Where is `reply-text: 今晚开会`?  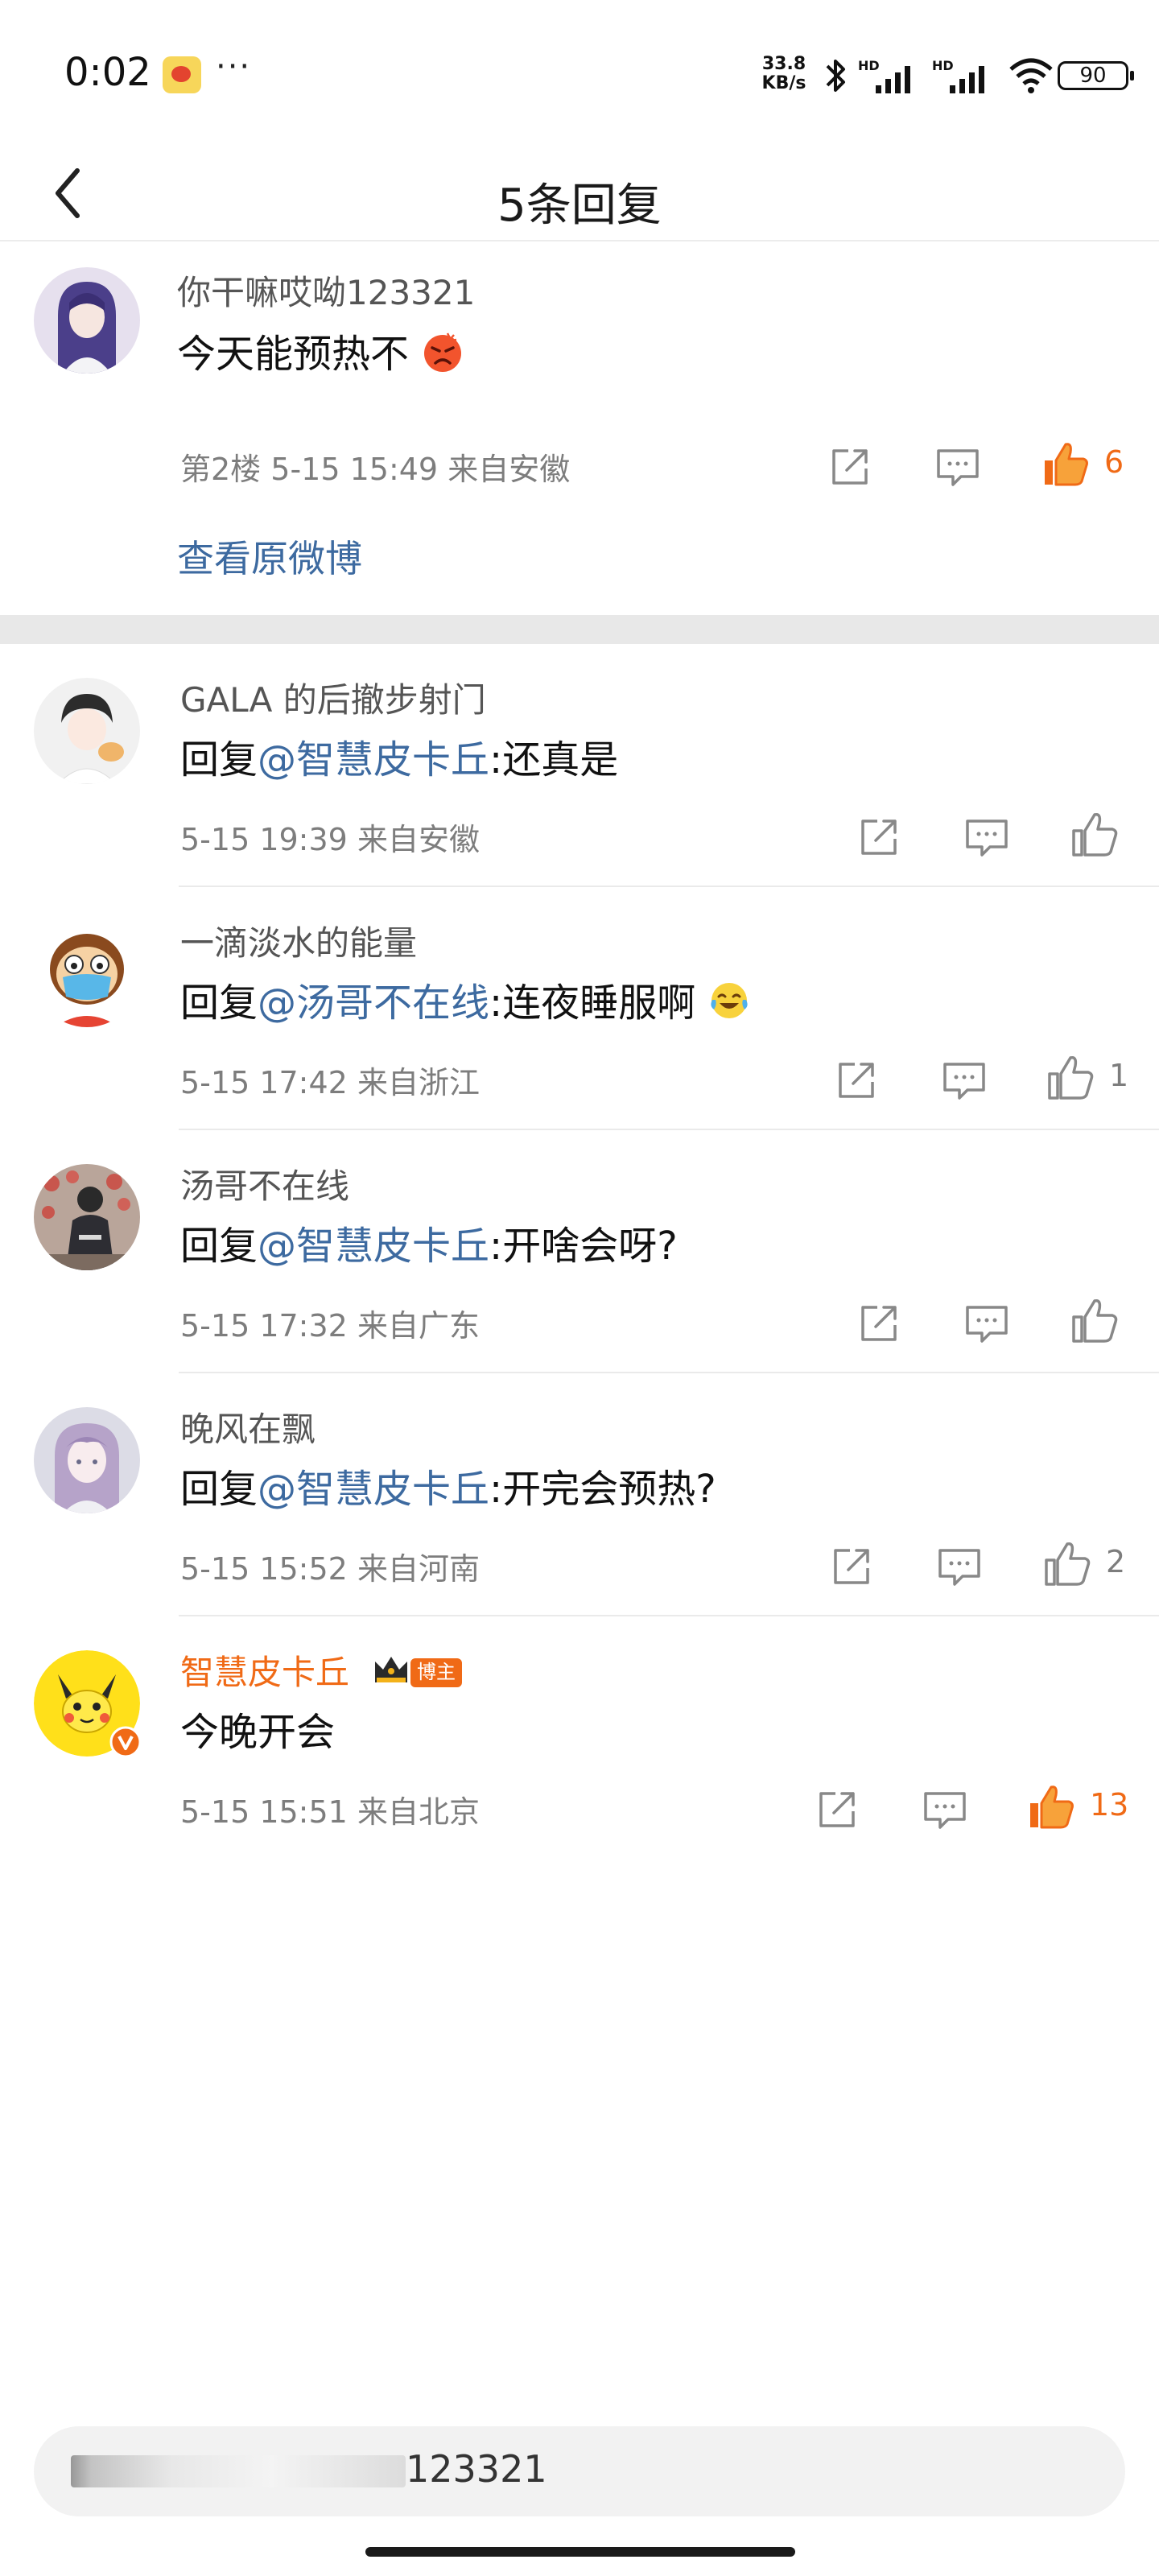
reply-text: 今晚开会 is located at coordinates (257, 1728).